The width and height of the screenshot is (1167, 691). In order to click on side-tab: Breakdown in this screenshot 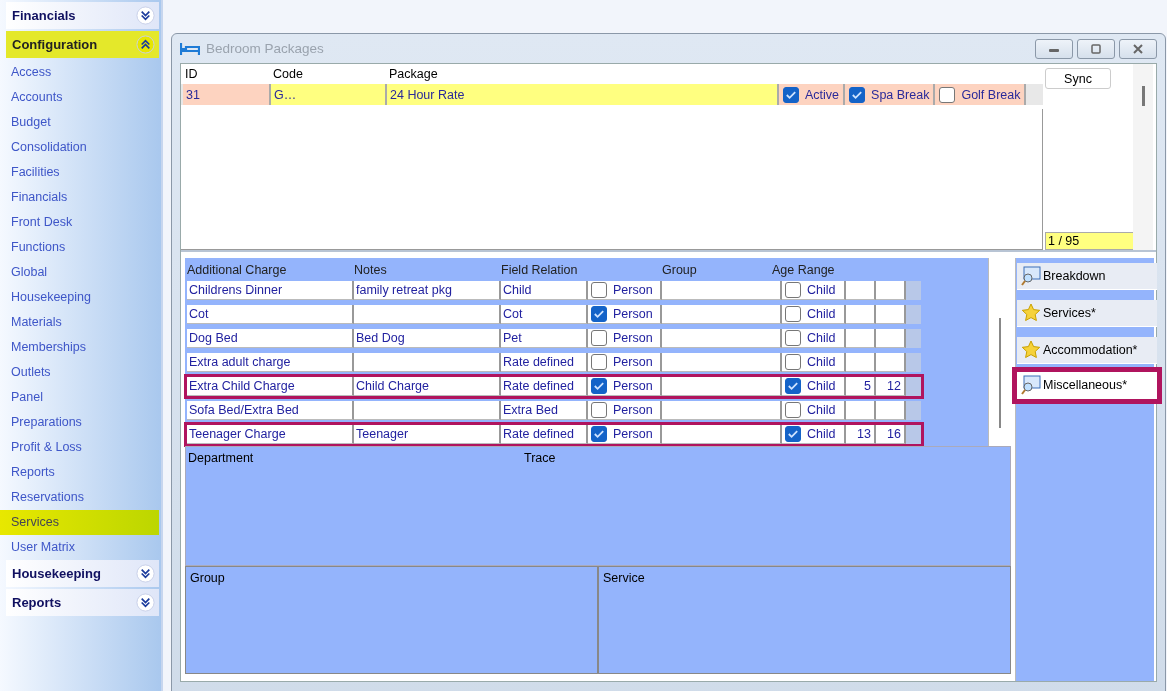, I will do `click(1087, 276)`.